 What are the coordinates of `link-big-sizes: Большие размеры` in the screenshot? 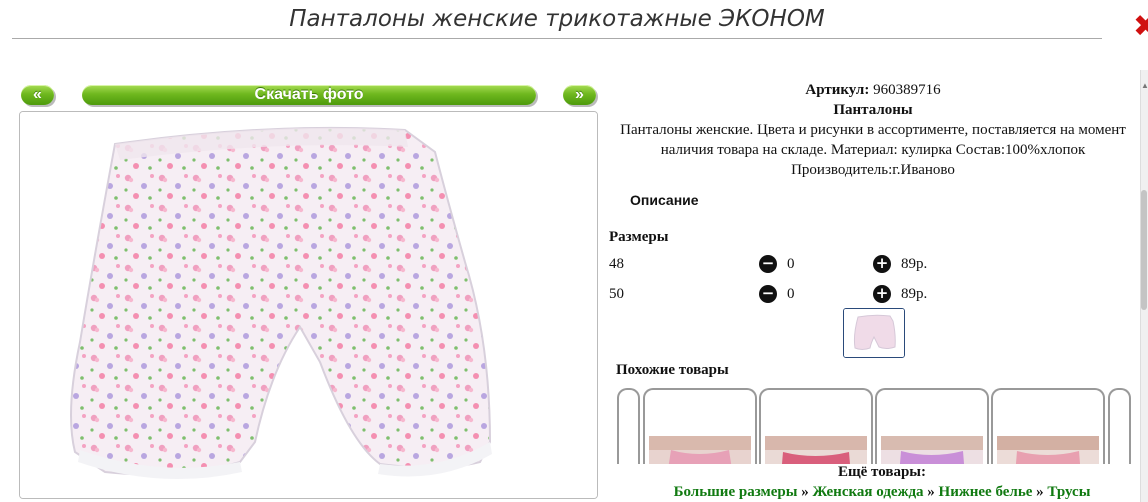 It's located at (736, 492).